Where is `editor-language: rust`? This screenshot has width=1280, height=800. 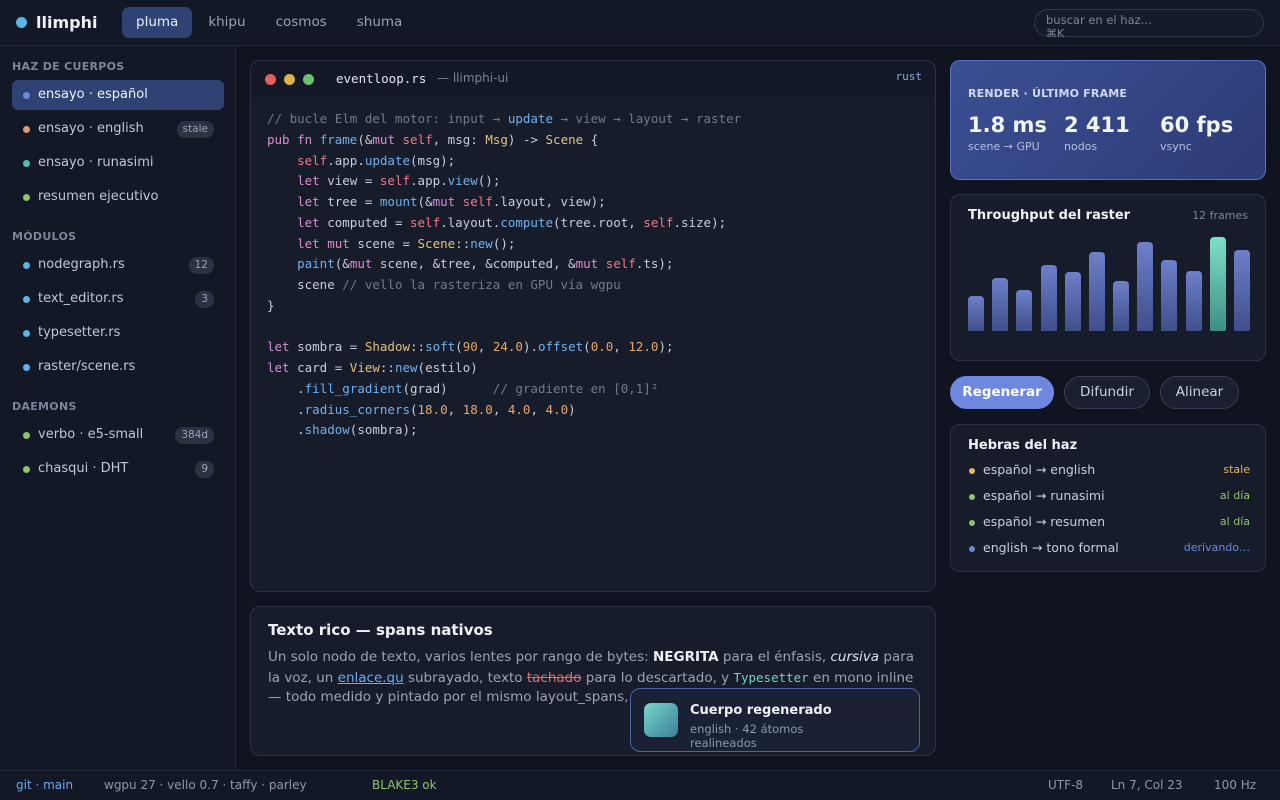
editor-language: rust is located at coordinates (909, 76).